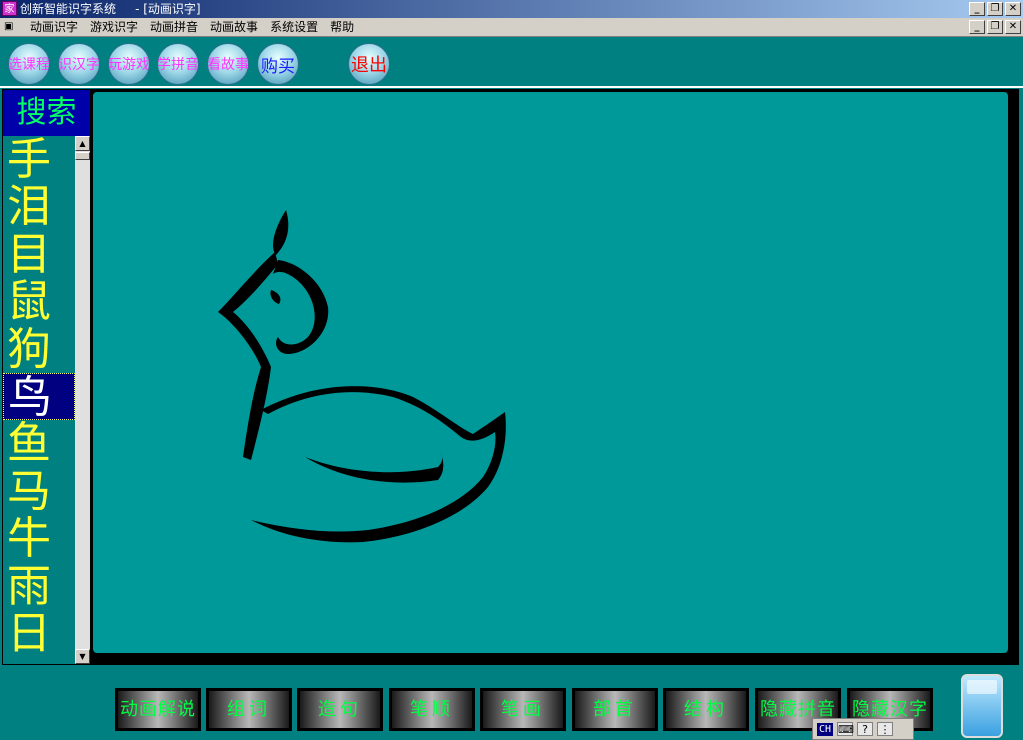  I want to click on bird-body-stroke, so click(378, 464).